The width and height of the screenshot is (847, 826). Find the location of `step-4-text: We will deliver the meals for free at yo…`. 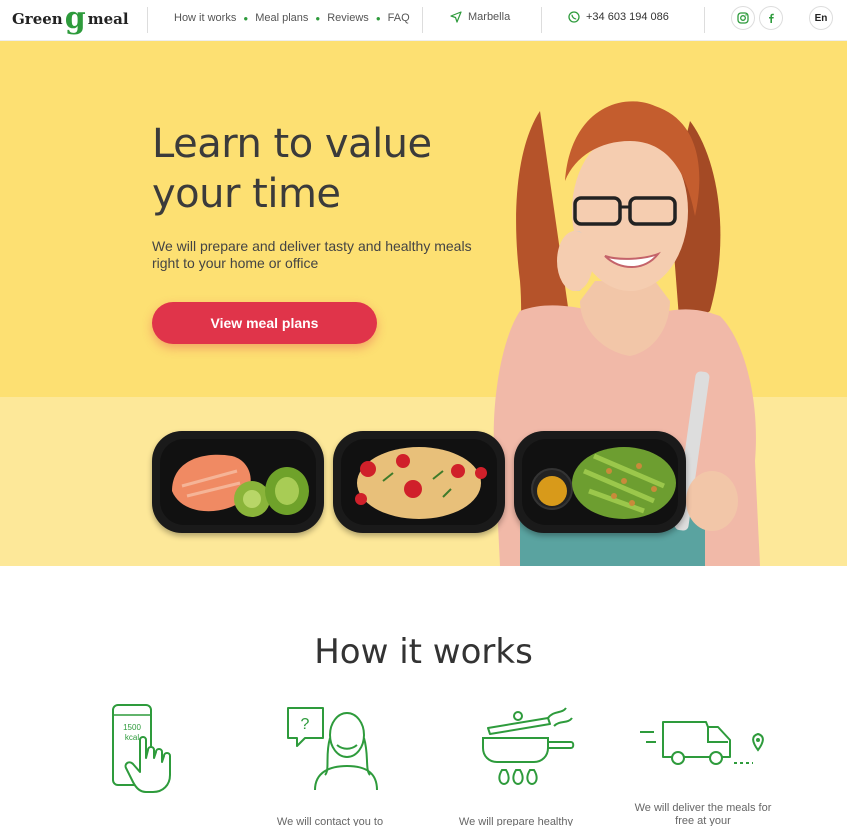

step-4-text: We will deliver the meals for free at yo… is located at coordinates (703, 814).